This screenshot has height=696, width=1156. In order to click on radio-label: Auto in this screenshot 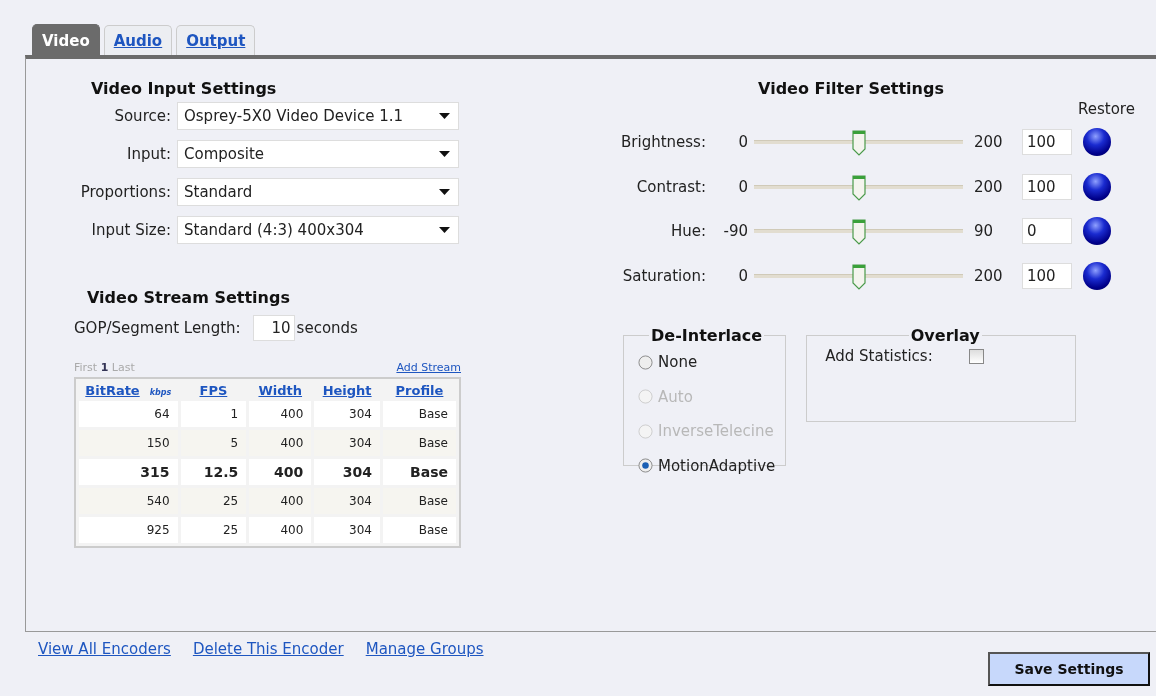, I will do `click(675, 396)`.